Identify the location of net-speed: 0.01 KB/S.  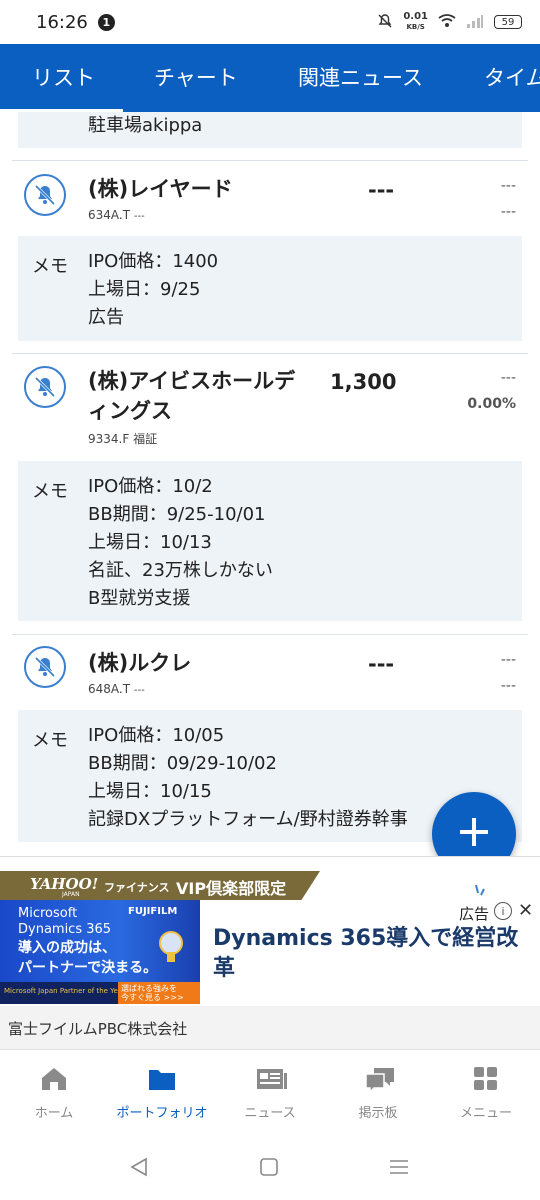
(415, 22).